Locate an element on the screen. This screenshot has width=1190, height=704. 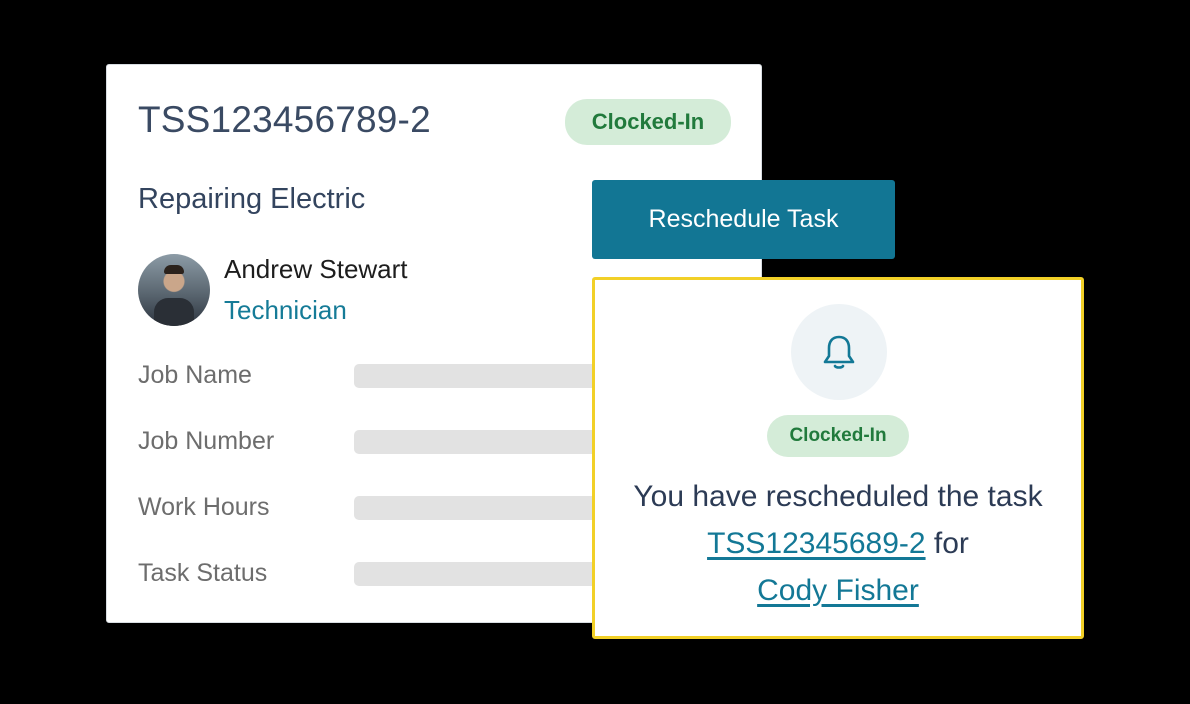
avatar is located at coordinates (174, 290).